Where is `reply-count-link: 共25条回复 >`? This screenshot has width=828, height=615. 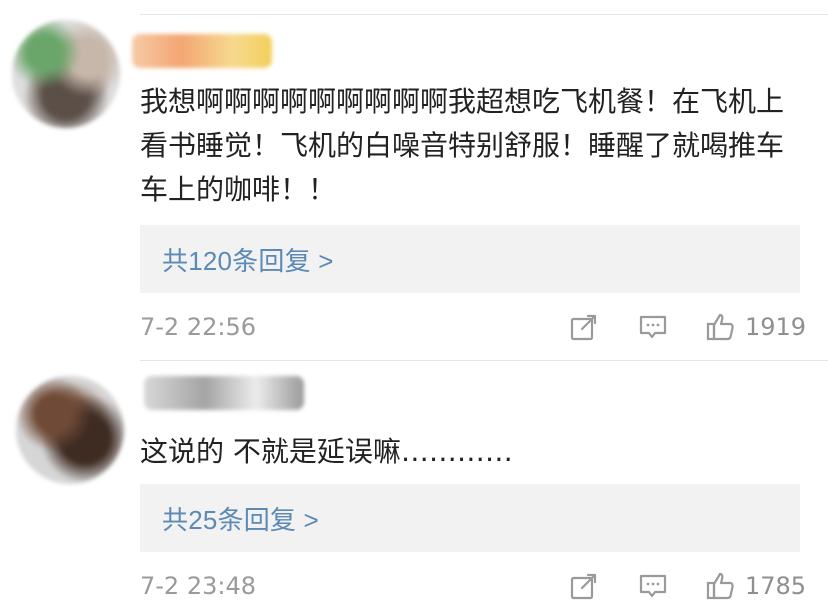
reply-count-link: 共25条回复 > is located at coordinates (240, 519).